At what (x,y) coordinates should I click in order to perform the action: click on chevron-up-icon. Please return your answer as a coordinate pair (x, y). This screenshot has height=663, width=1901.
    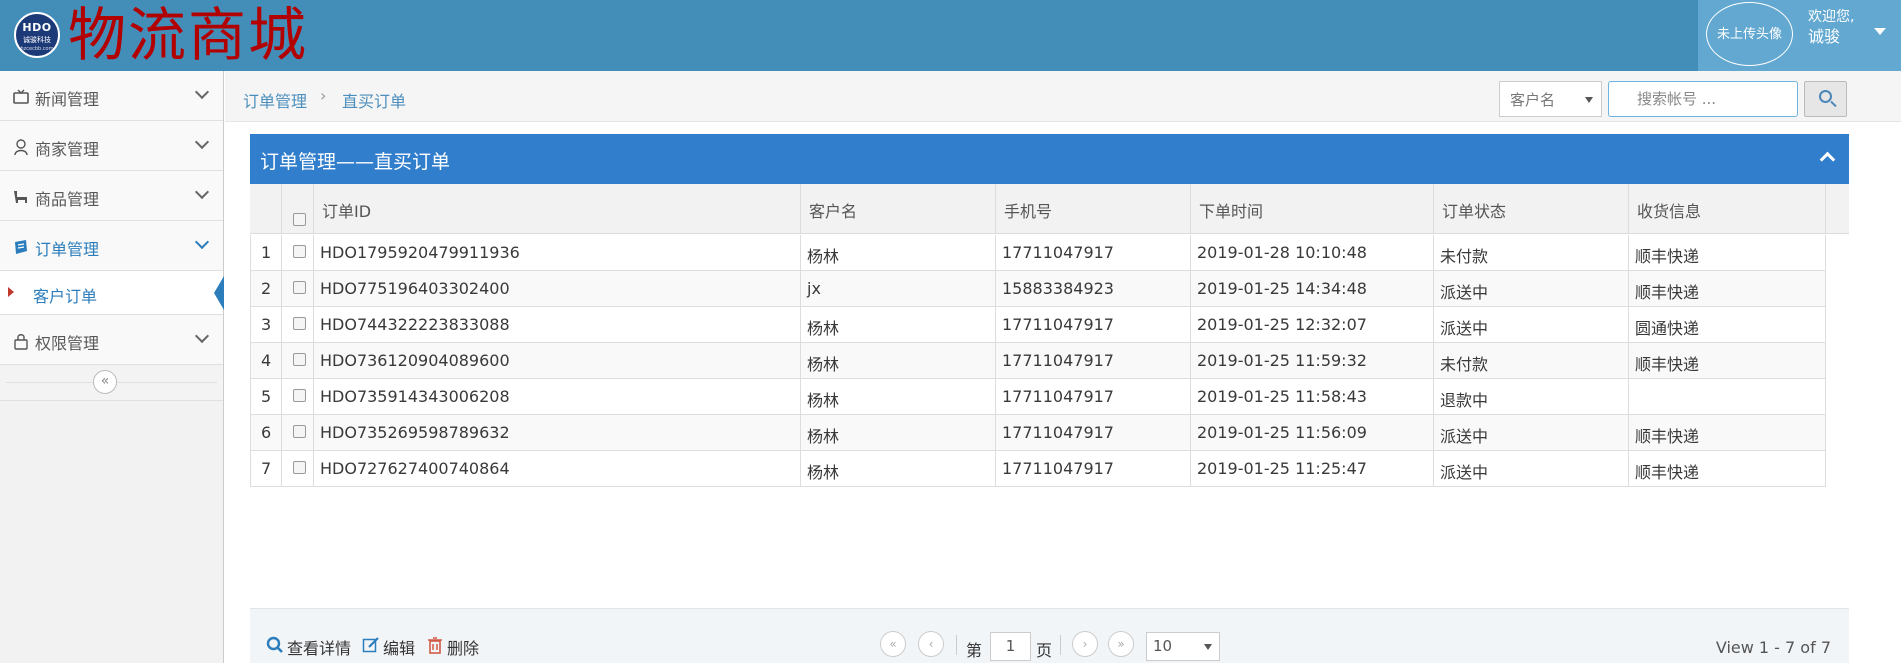
    Looking at the image, I should click on (1827, 159).